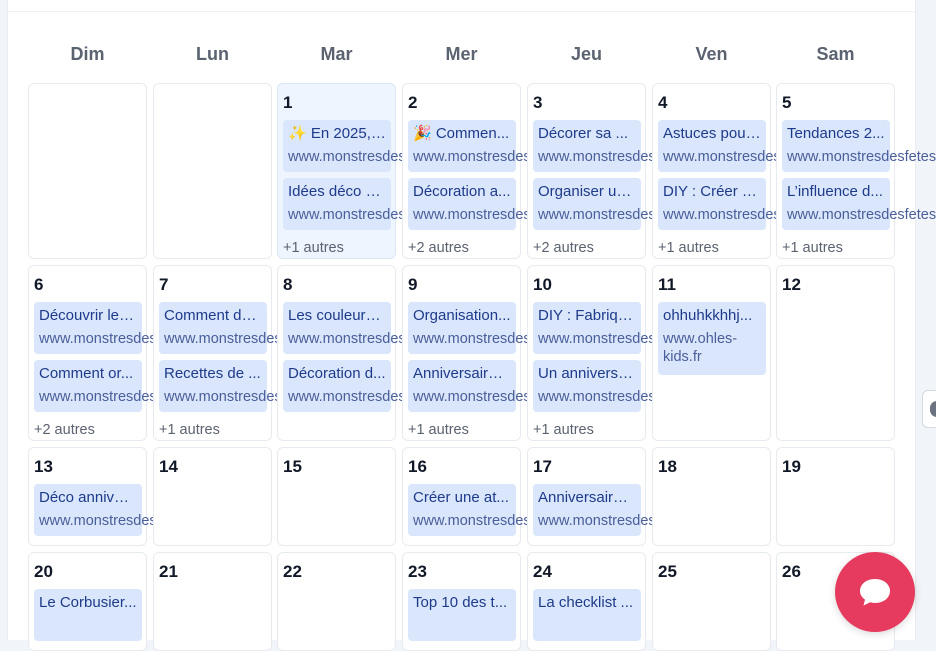 The image size is (936, 651). What do you see at coordinates (336, 54) in the screenshot?
I see `weekday-label: Mar` at bounding box center [336, 54].